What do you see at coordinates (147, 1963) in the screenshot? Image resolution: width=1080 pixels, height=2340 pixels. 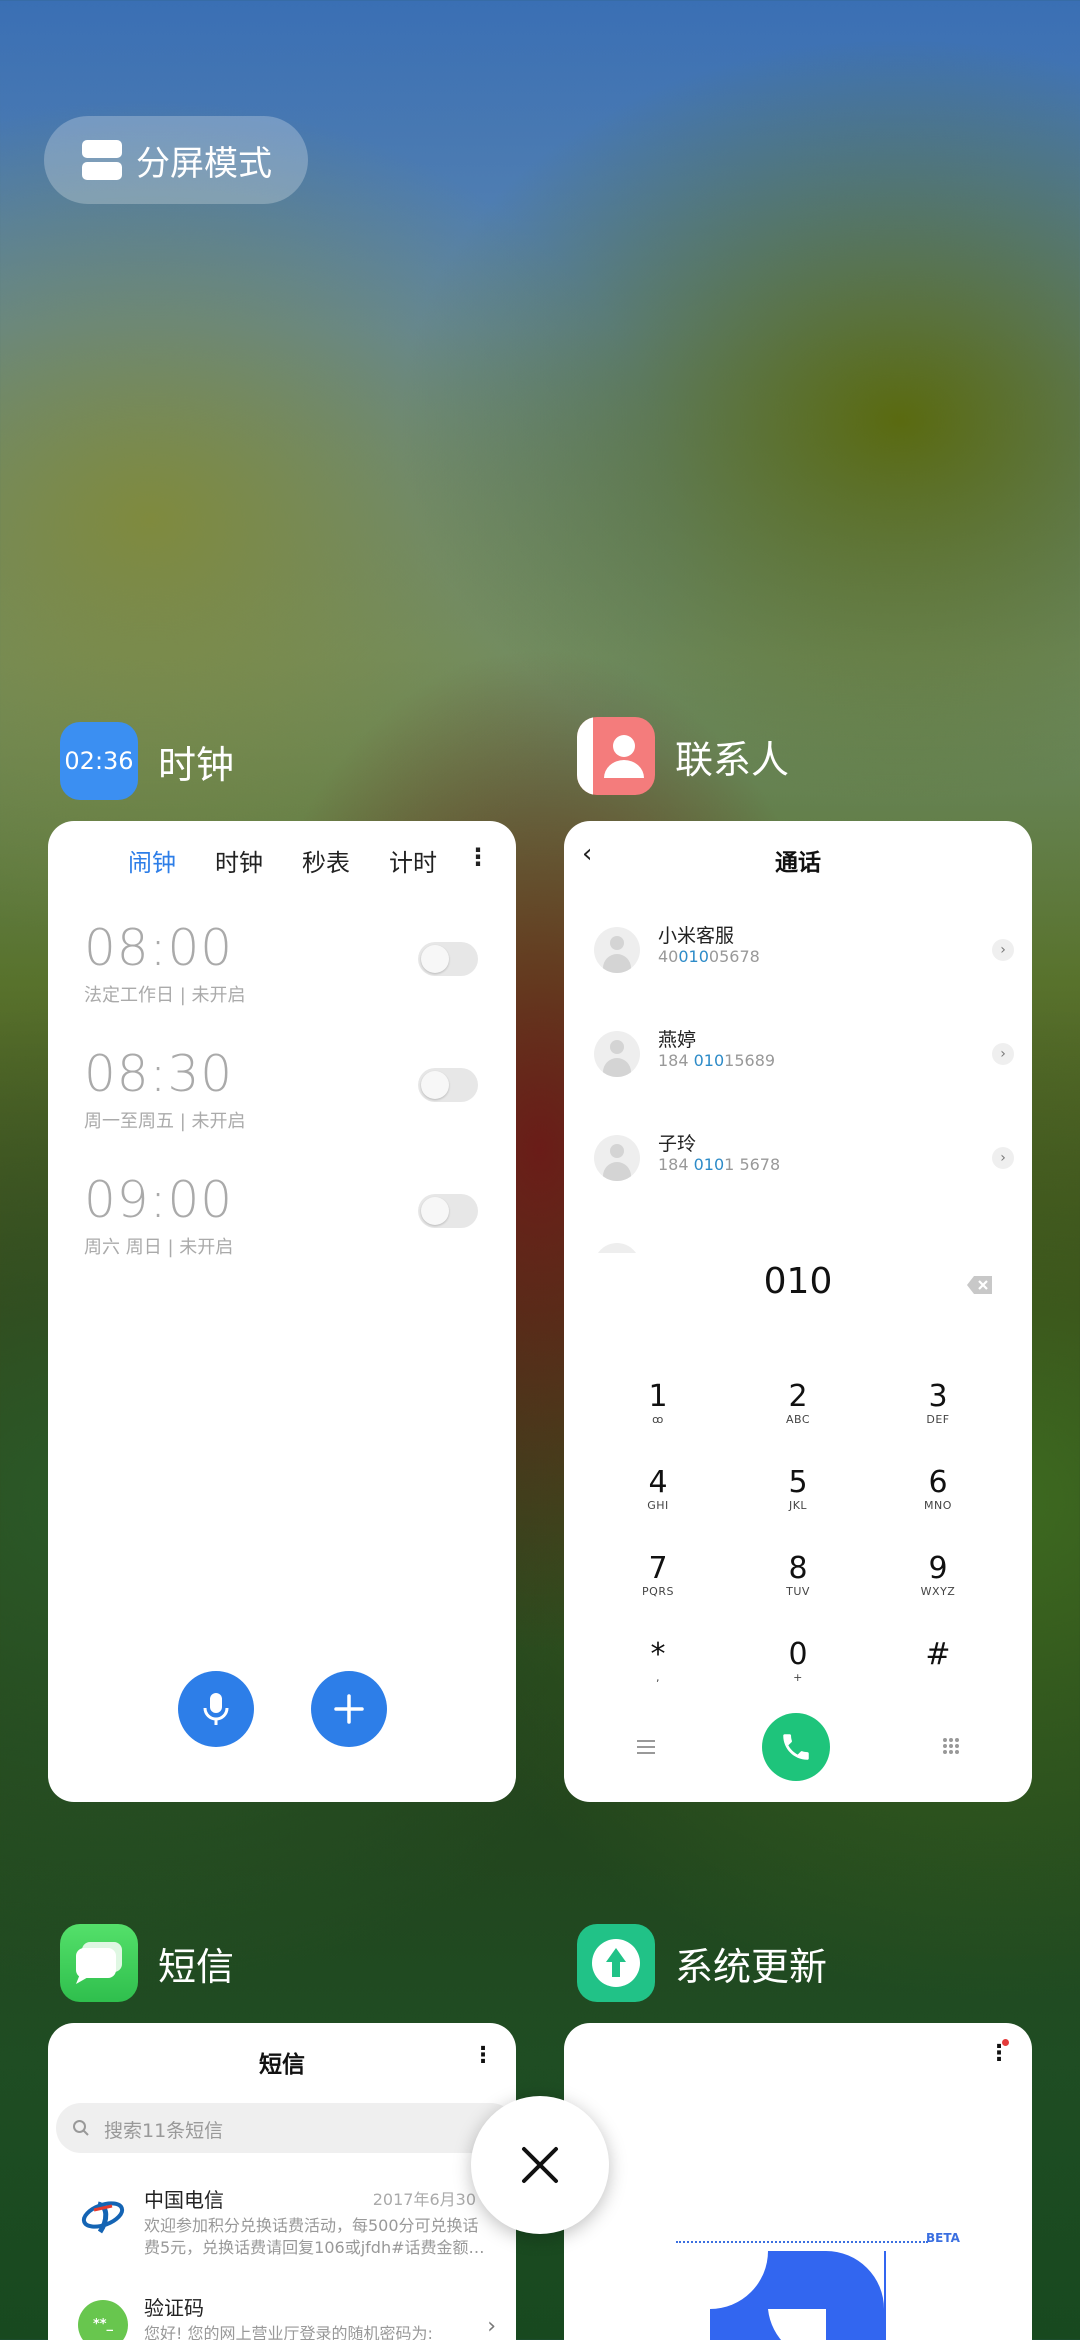 I see `messages-app-header: 短信` at bounding box center [147, 1963].